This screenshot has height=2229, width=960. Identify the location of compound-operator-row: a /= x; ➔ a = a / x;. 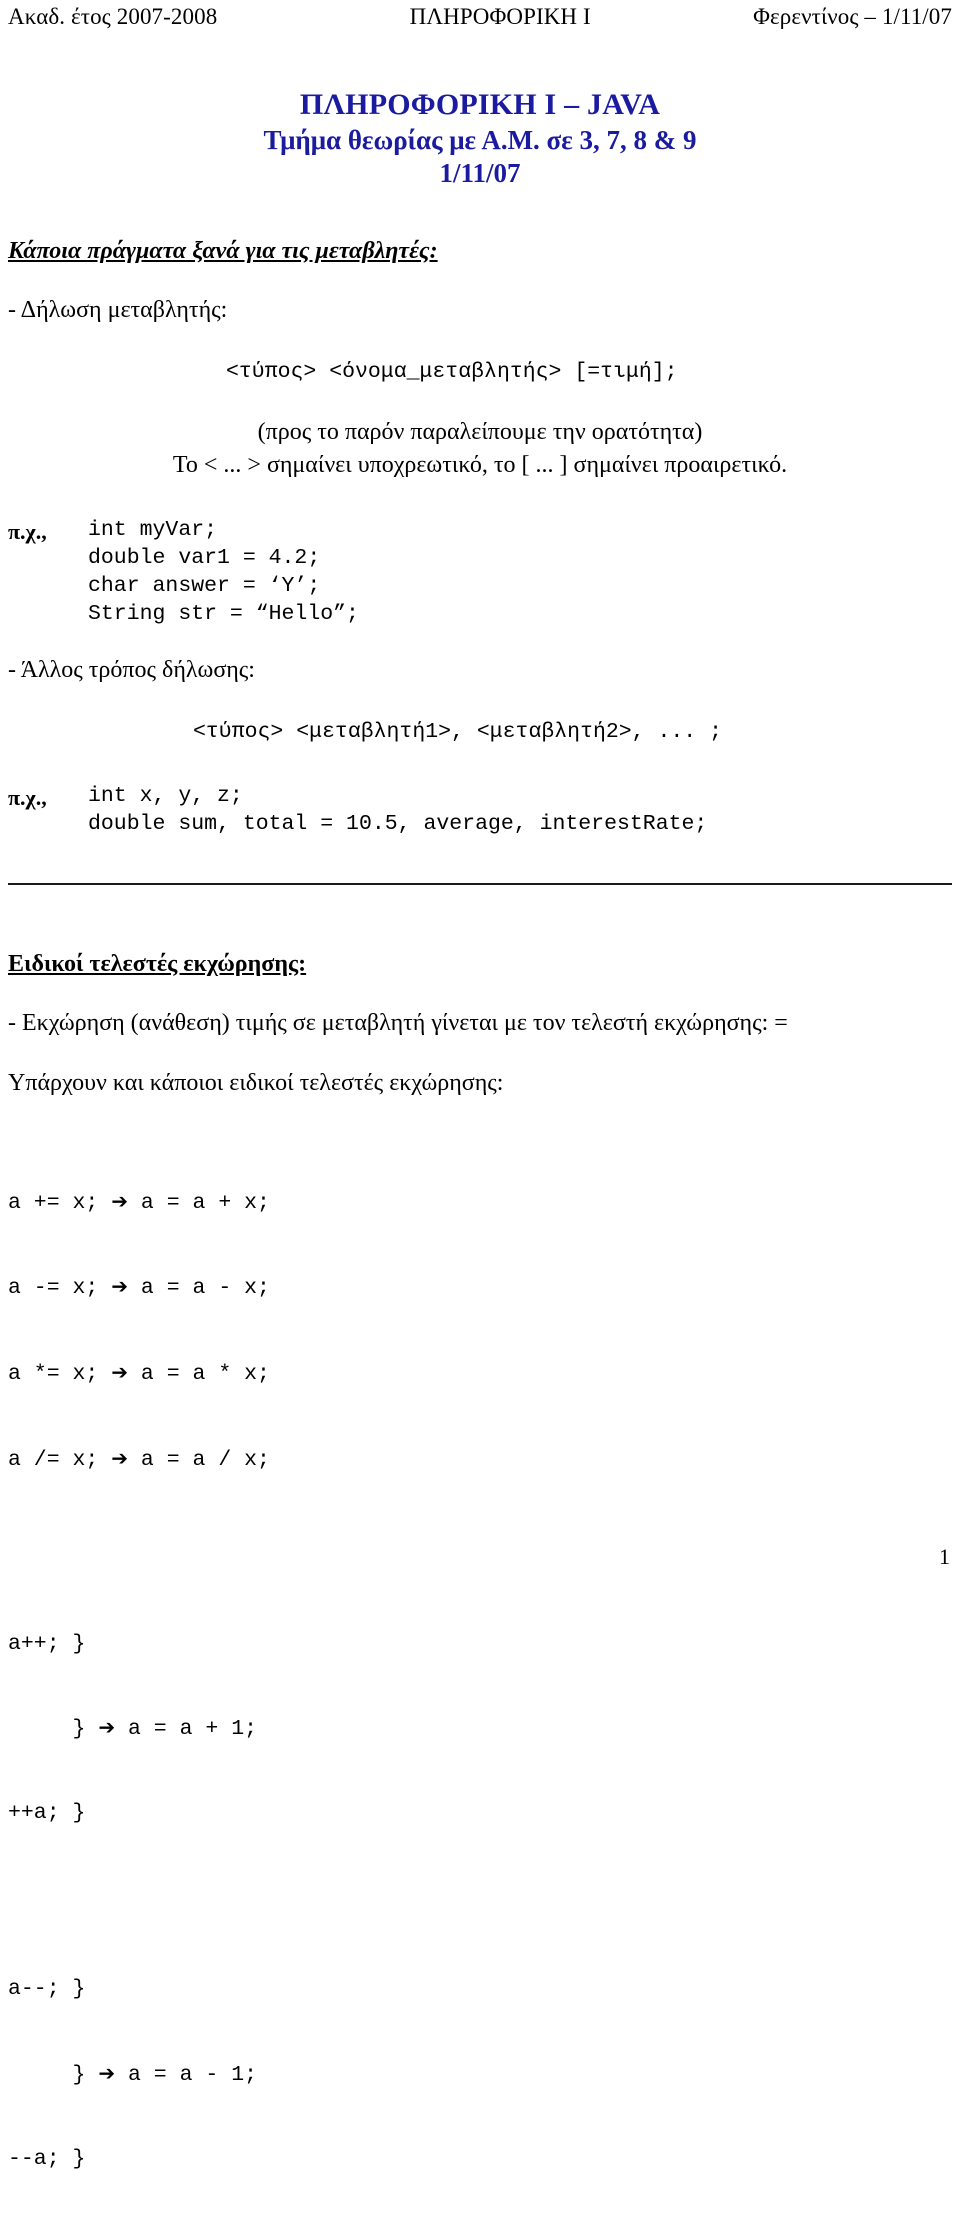
(480, 1460).